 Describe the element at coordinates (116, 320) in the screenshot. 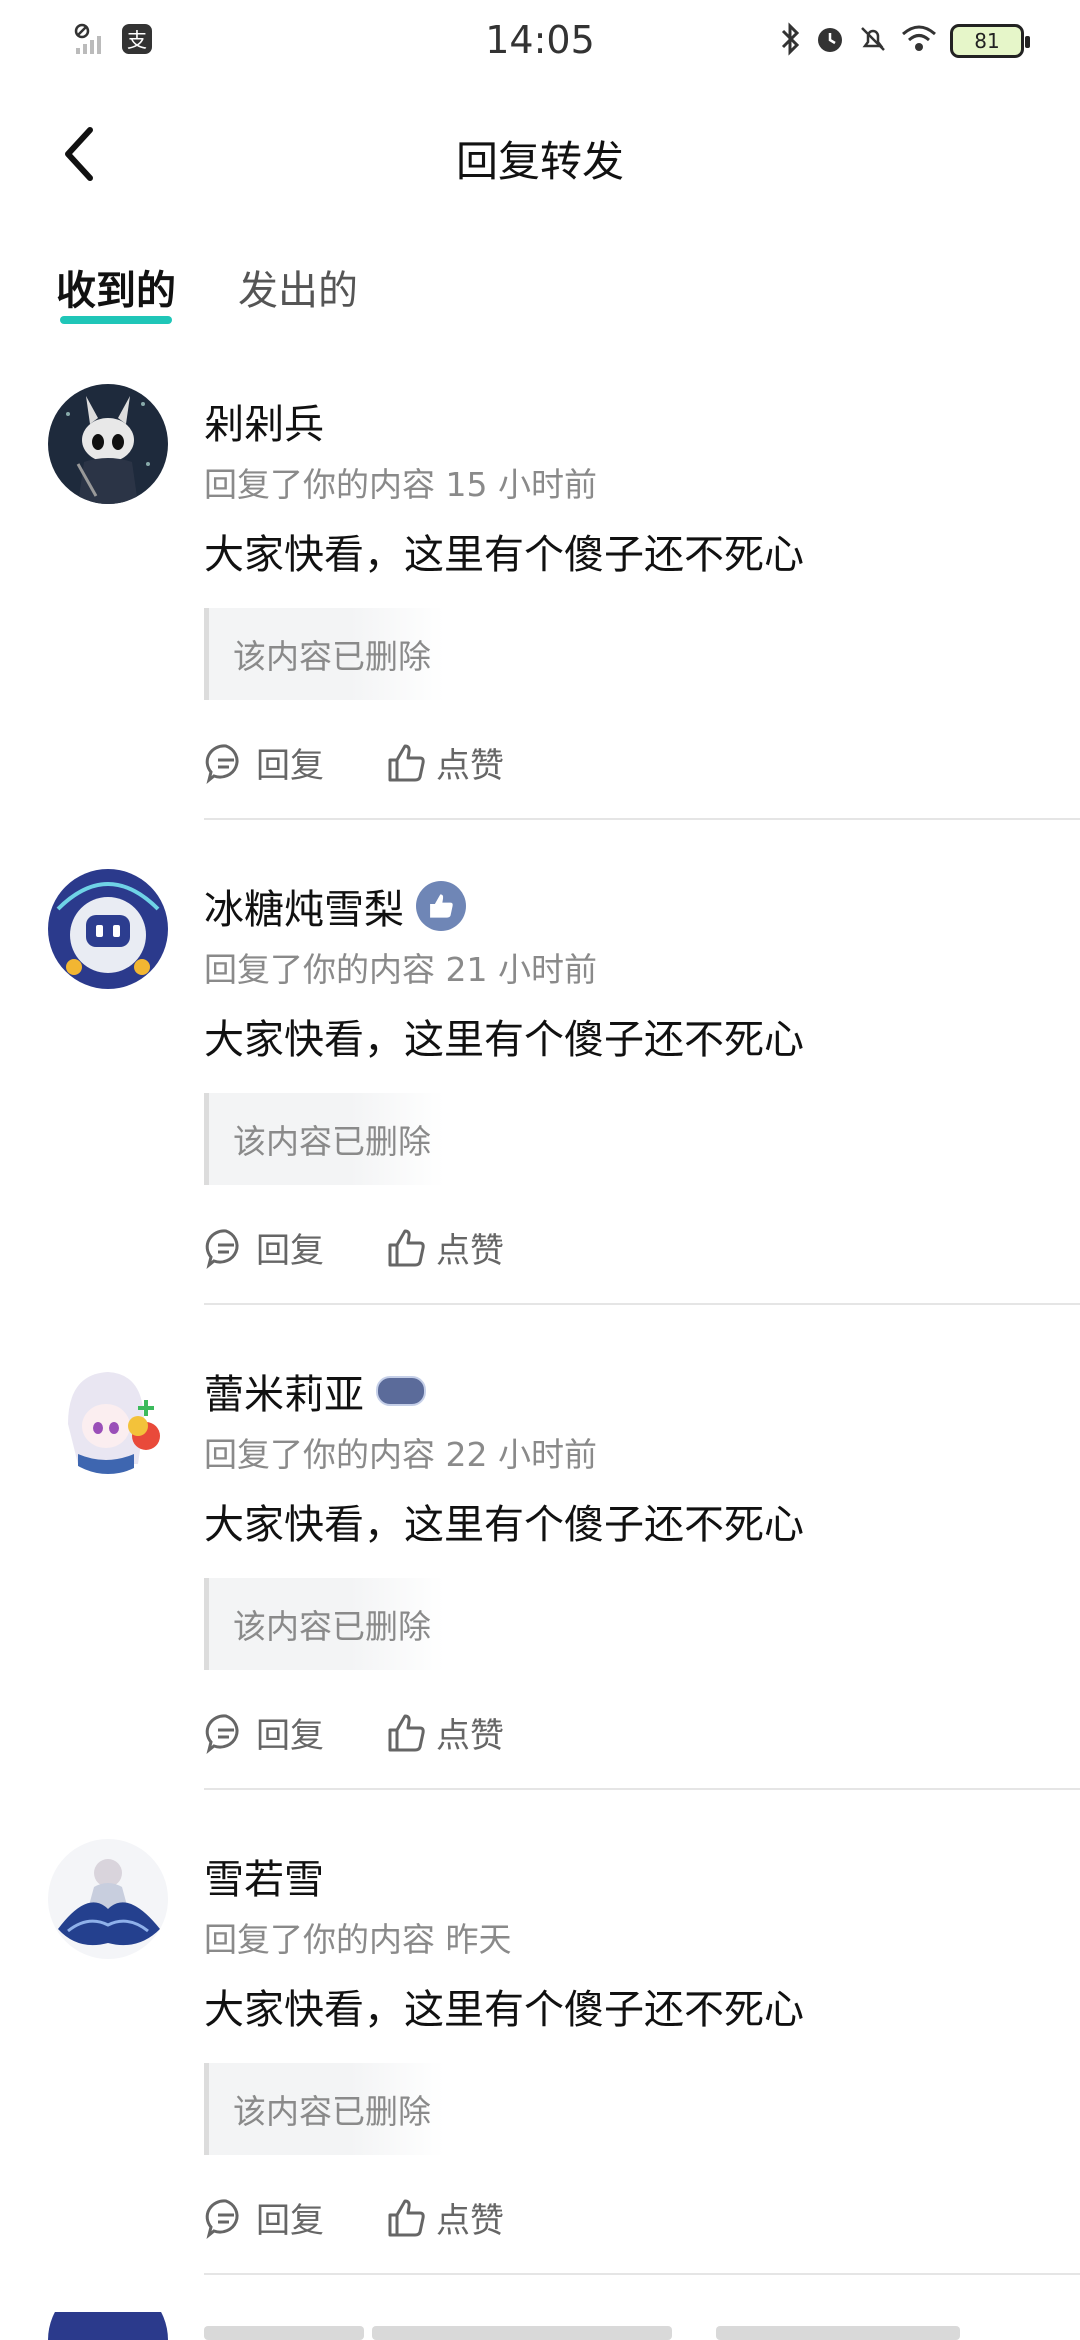

I see `tab-active-indicator` at that location.